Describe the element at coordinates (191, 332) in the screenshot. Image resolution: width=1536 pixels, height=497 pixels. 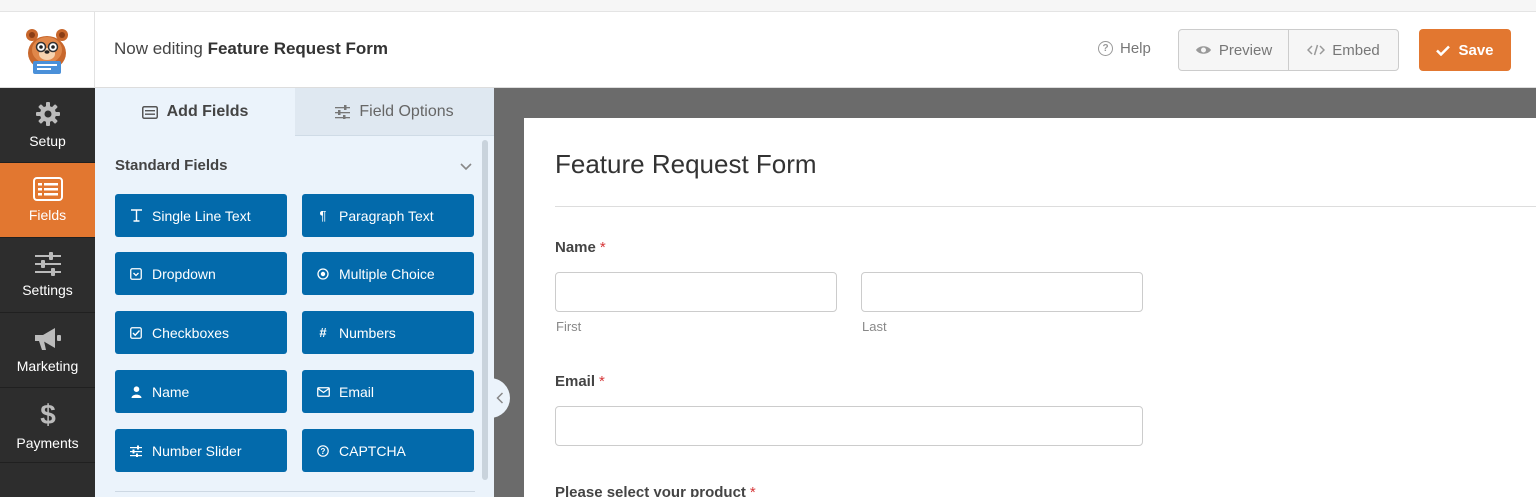
I see `field-label: Checkboxes` at that location.